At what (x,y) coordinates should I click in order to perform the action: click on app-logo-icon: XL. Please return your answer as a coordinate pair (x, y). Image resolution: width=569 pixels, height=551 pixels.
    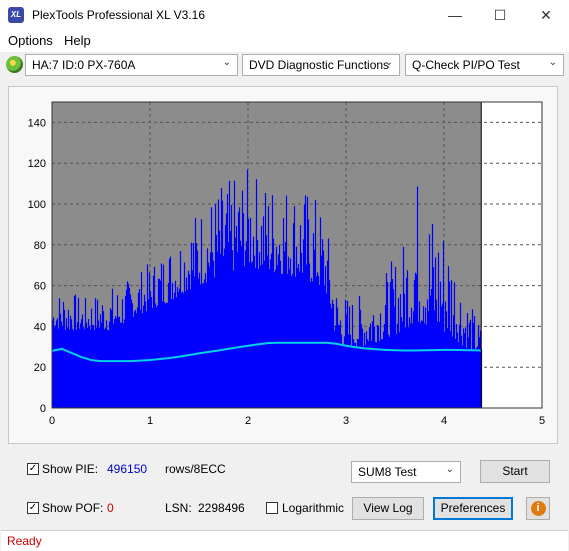
    Looking at the image, I should click on (16, 15).